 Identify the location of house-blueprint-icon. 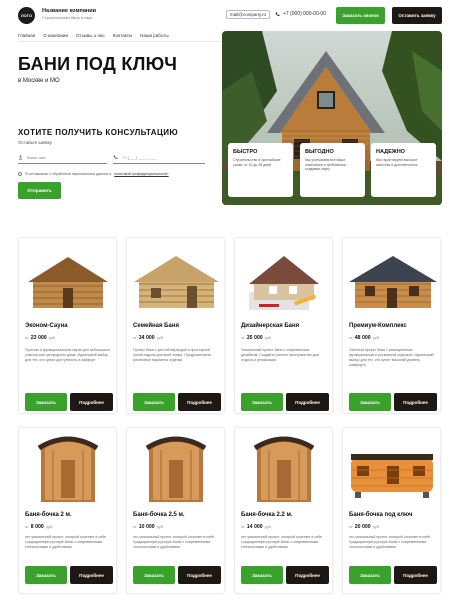
(284, 280).